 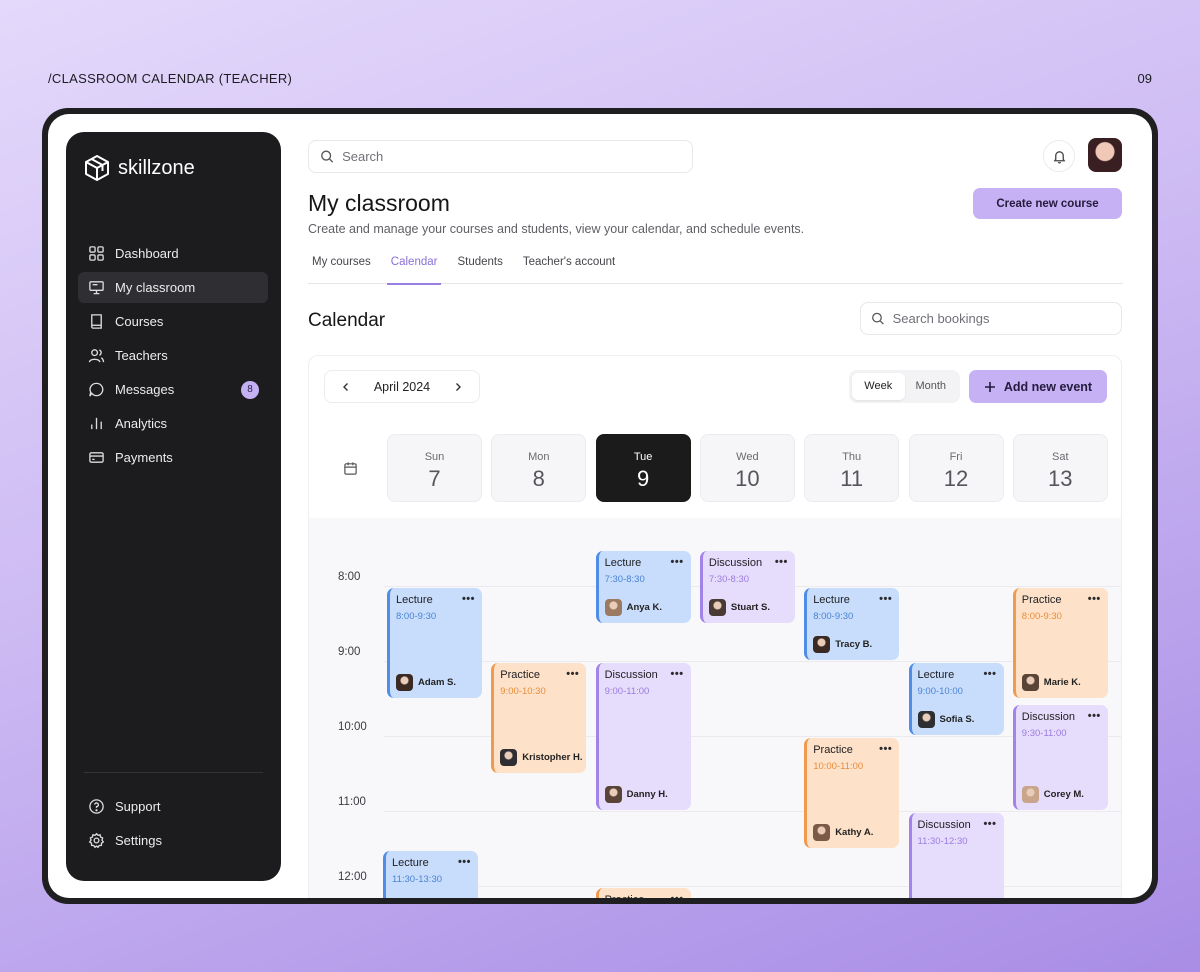 What do you see at coordinates (956, 468) in the screenshot?
I see `day-header-fri: Fri 12` at bounding box center [956, 468].